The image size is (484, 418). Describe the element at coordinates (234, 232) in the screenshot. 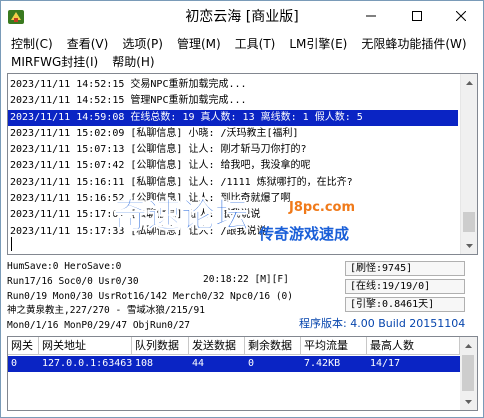

I see `log-line: 2023/11/11 15:17:33 [私聊信息] 让人: /跟我说说` at that location.